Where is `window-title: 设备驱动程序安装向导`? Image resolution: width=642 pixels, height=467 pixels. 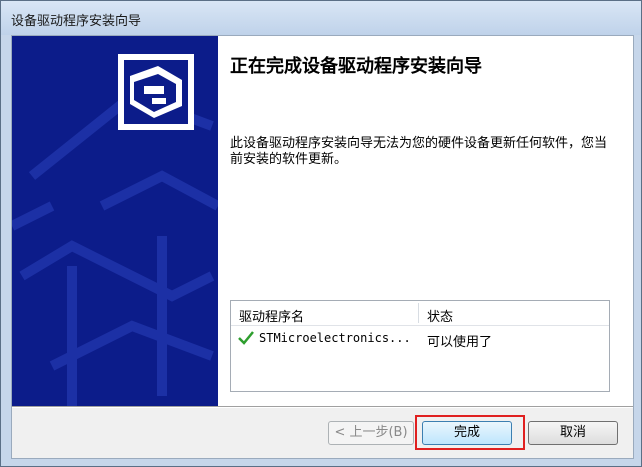
window-title: 设备驱动程序安装向导 is located at coordinates (76, 21).